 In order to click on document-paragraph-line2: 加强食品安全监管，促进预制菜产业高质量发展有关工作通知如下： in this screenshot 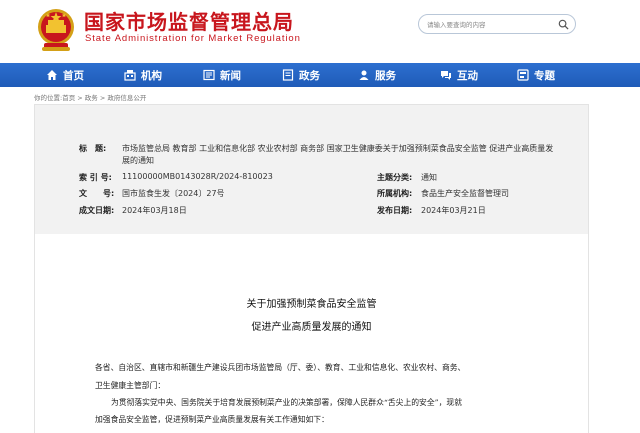, I will do `click(212, 419)`.